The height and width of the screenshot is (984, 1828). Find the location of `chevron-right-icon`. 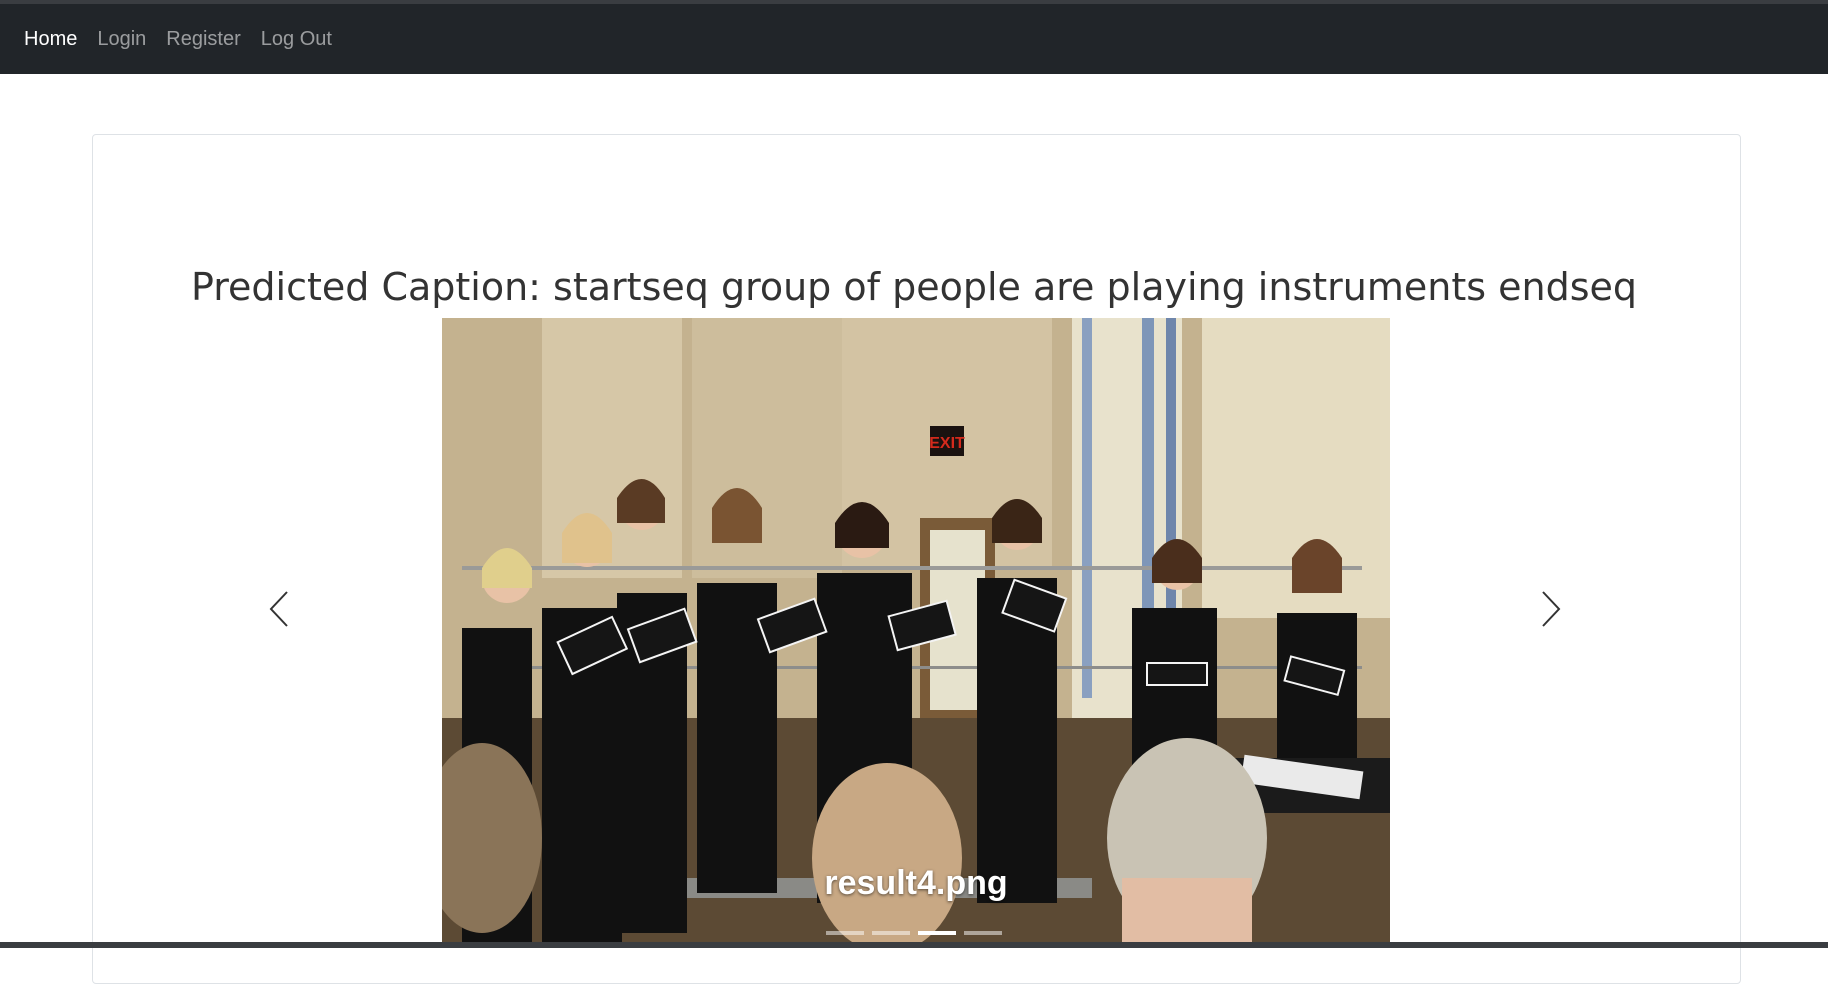

chevron-right-icon is located at coordinates (1551, 609).